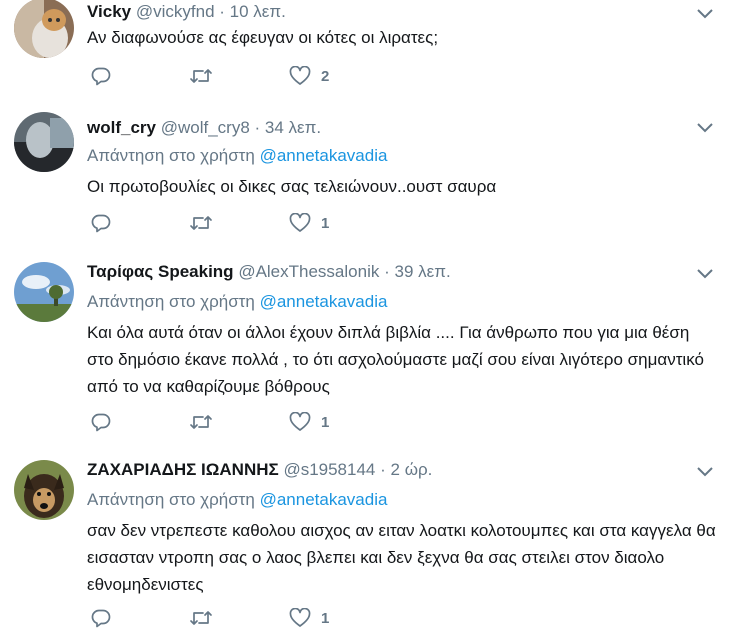  I want to click on user-handle: @AlexThessalonik, so click(308, 271).